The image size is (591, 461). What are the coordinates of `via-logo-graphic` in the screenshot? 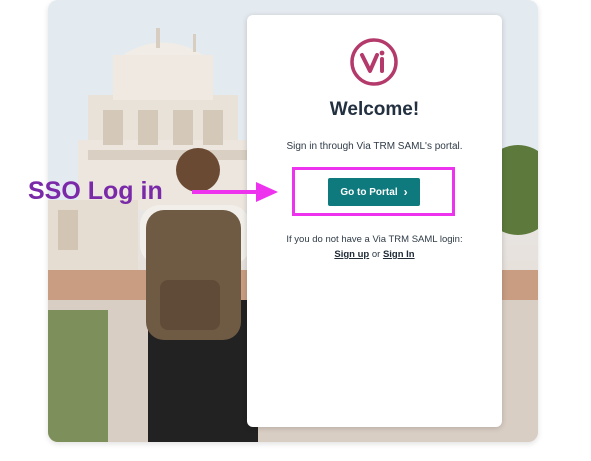 It's located at (374, 62).